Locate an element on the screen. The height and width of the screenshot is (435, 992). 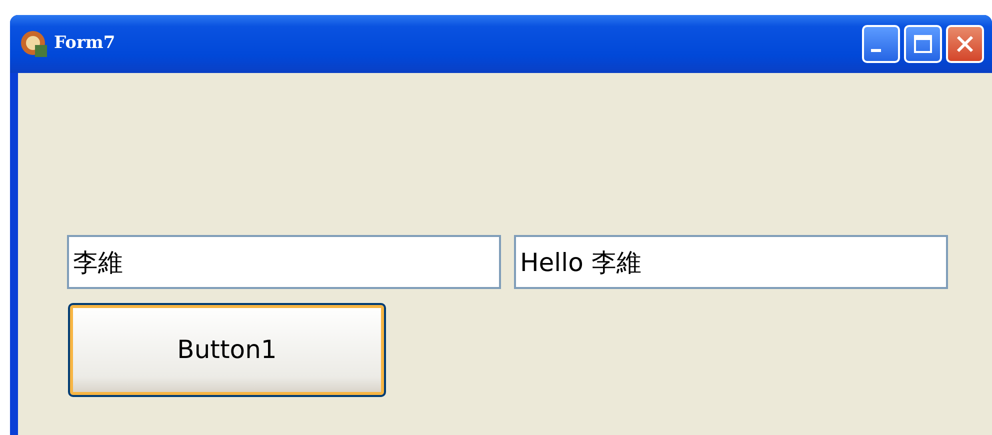
maximize-button is located at coordinates (923, 44).